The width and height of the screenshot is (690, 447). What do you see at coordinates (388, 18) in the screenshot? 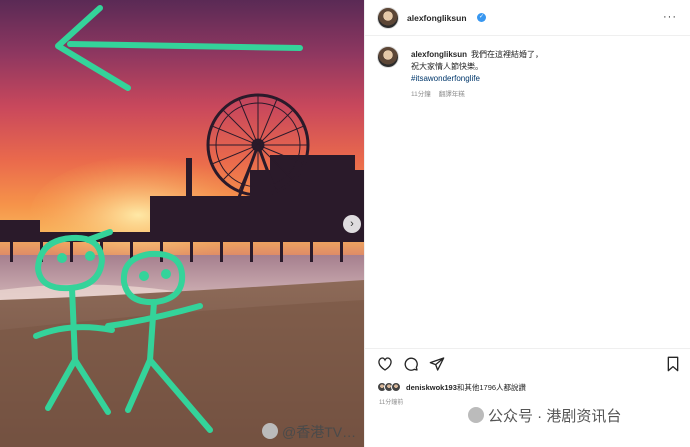
I see `avatar` at bounding box center [388, 18].